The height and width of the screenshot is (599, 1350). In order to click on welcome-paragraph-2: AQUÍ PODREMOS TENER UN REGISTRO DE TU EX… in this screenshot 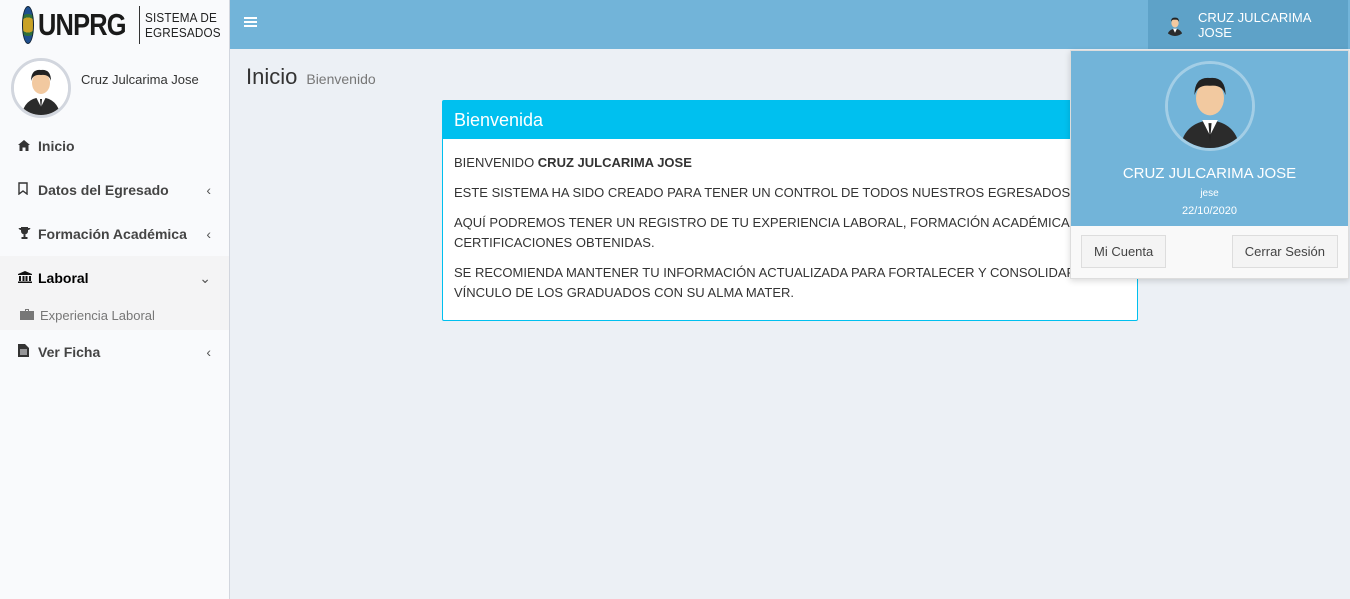, I will do `click(767, 232)`.